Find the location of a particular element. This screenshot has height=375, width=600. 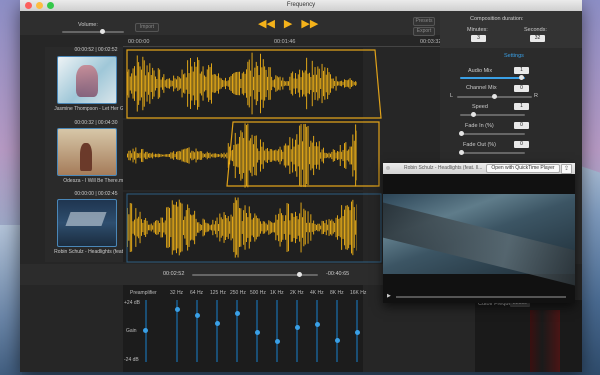

channel-right-label: R is located at coordinates (536, 96).